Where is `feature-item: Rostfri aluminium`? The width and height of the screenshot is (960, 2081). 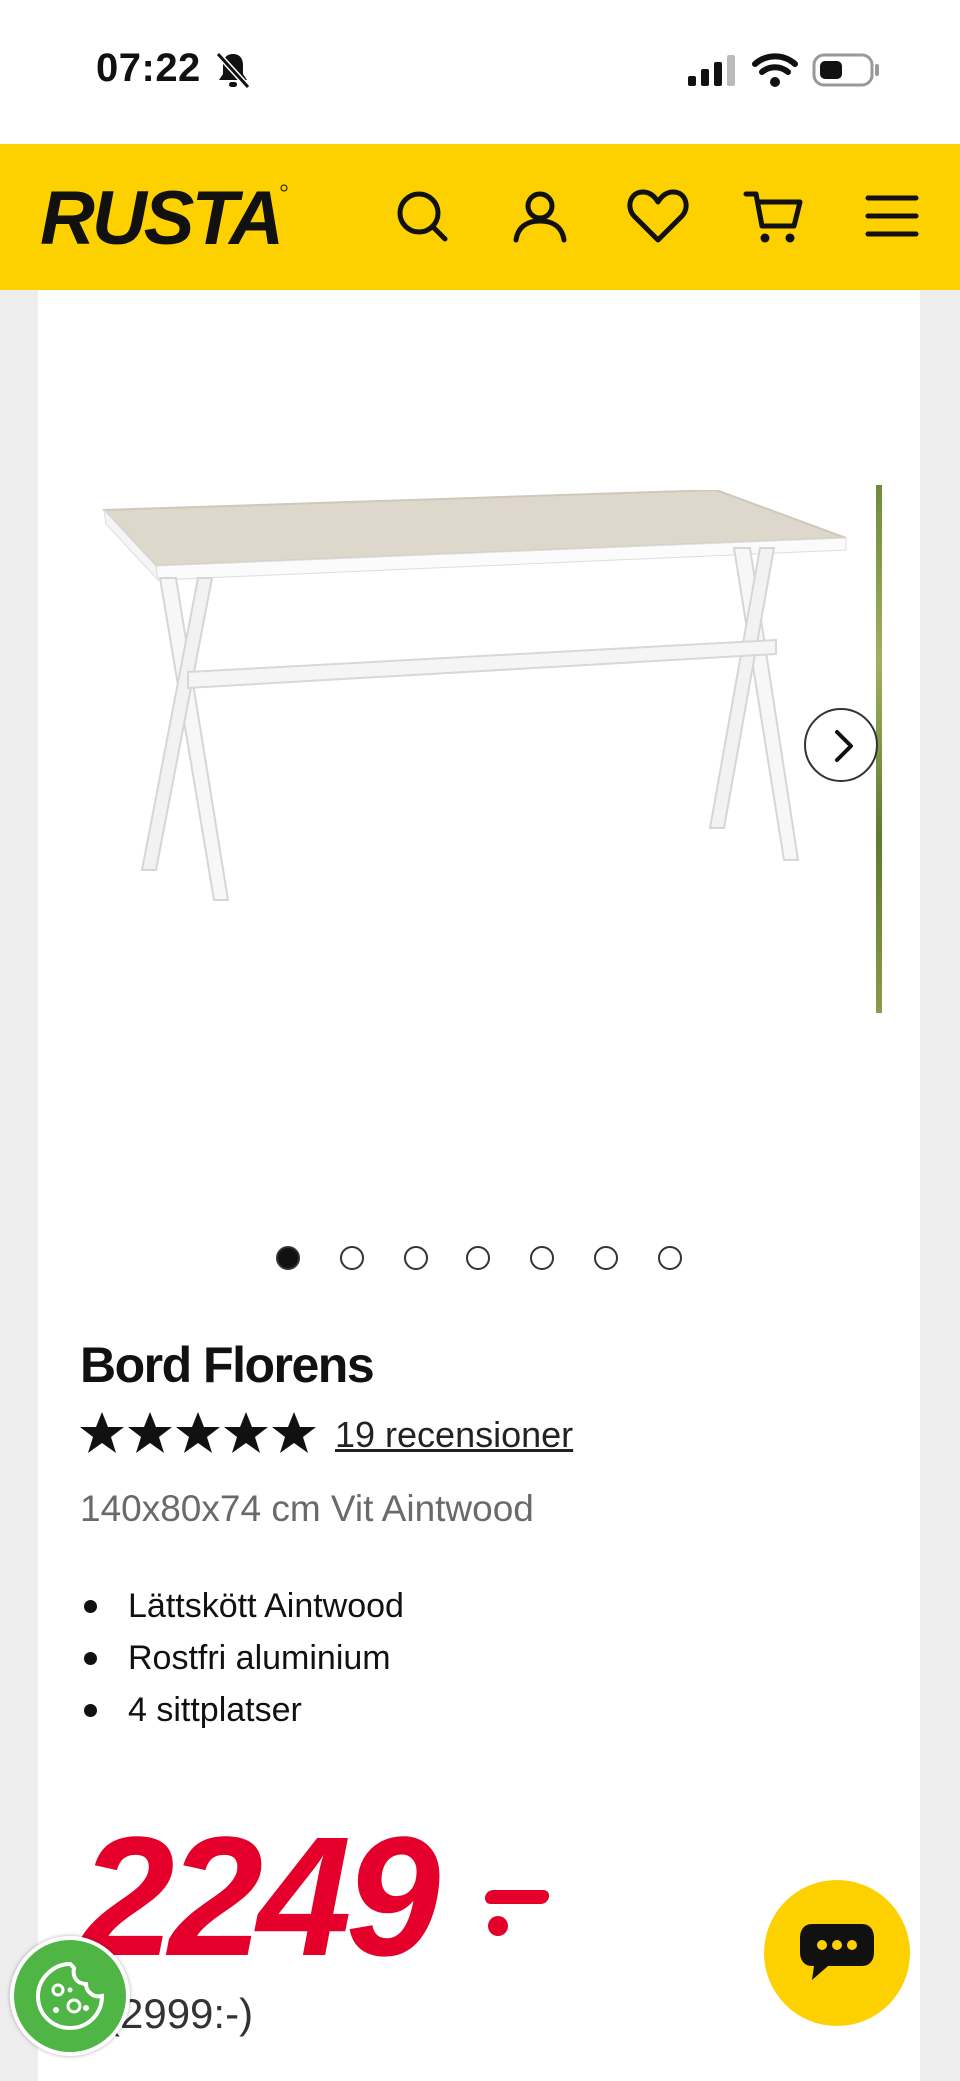 feature-item: Rostfri aluminium is located at coordinates (242, 1658).